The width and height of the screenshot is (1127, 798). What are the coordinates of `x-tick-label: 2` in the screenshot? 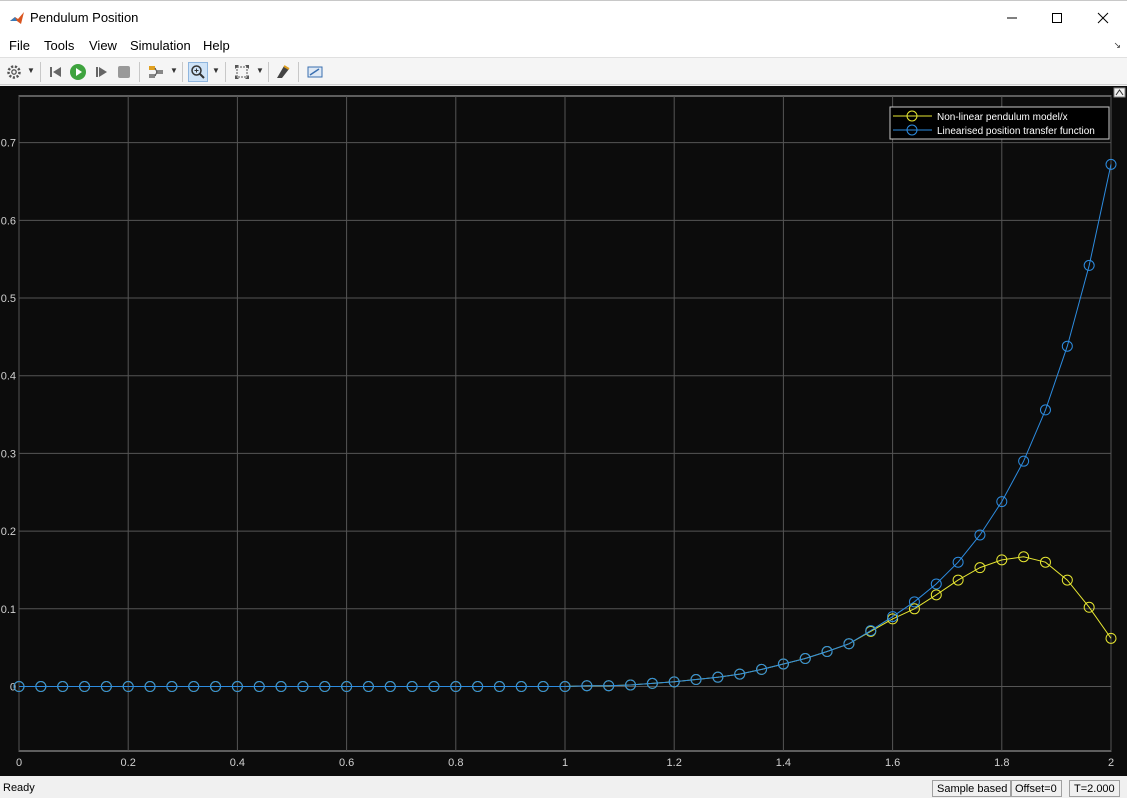 It's located at (1111, 763).